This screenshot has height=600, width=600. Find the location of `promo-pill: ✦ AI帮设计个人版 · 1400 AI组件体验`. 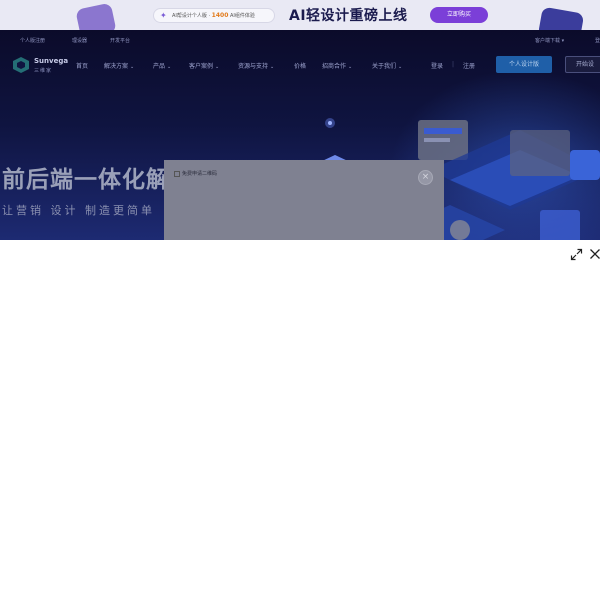

promo-pill: ✦ AI帮设计个人版 · 1400 AI组件体验 is located at coordinates (214, 15).